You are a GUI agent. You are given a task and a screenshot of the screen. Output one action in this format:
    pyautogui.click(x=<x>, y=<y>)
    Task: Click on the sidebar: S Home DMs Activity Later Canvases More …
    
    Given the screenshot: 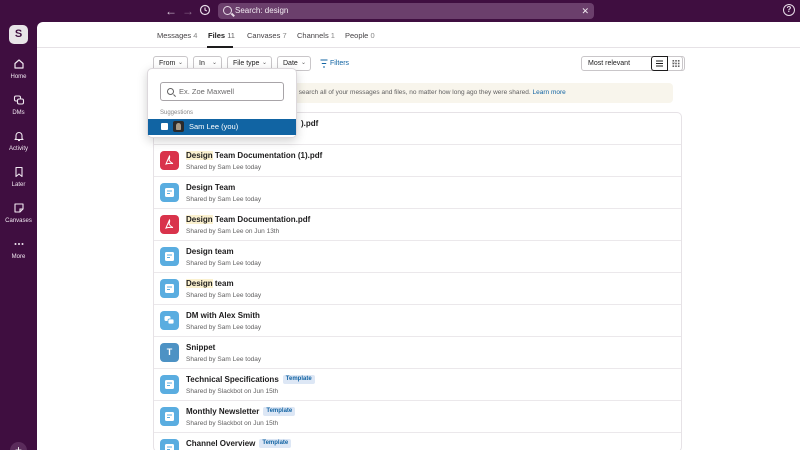 What is the action you would take?
    pyautogui.click(x=18, y=236)
    